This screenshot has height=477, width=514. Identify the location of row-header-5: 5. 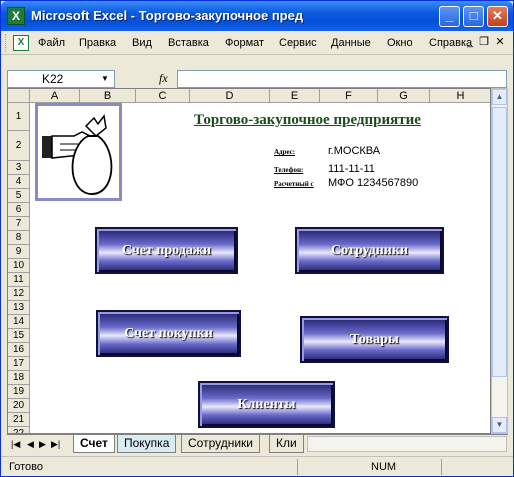
(19, 196).